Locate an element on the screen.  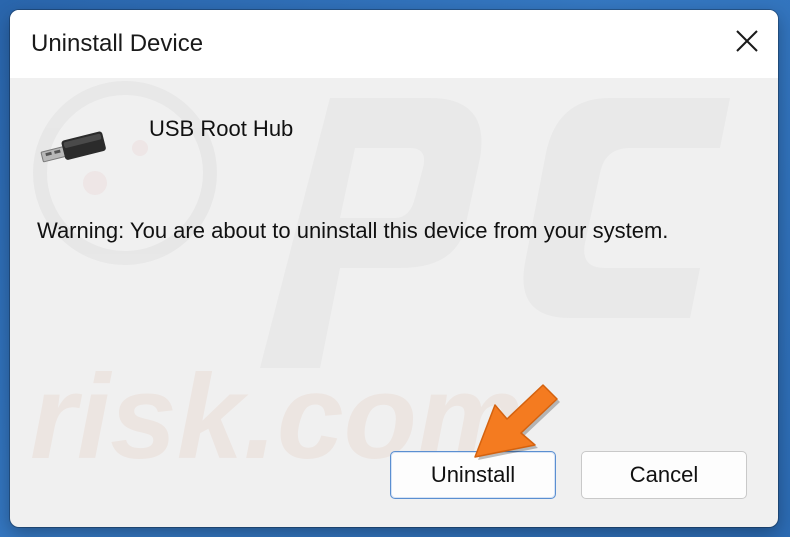
device-name: USB Root Hub is located at coordinates (221, 128).